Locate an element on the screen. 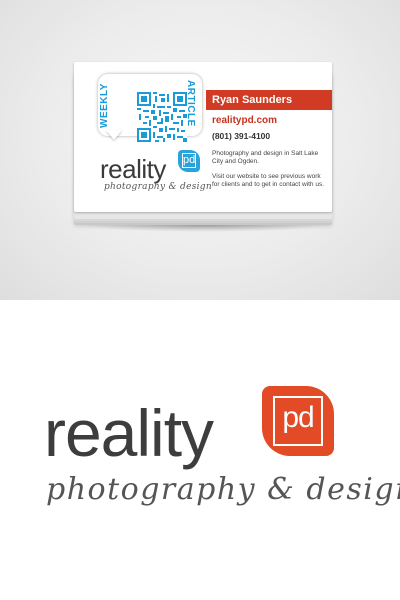 The height and width of the screenshot is (600, 400). card-name-banner: Ryan Saunders is located at coordinates (269, 100).